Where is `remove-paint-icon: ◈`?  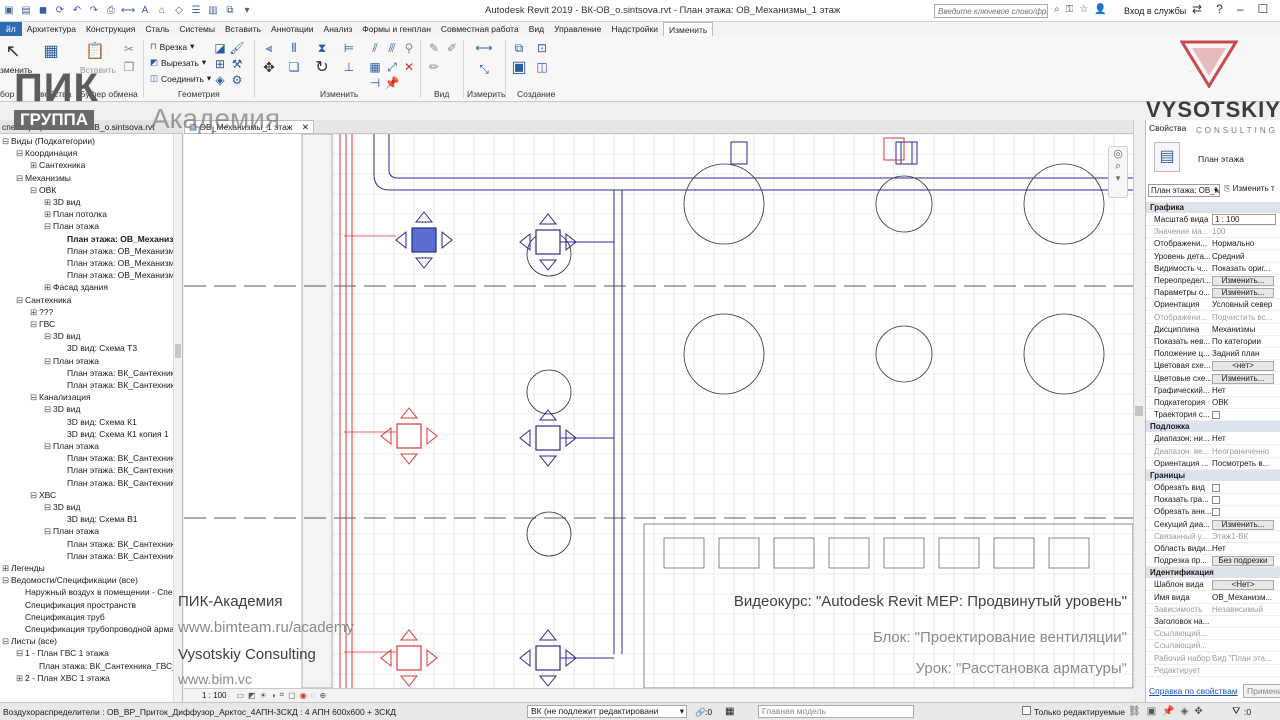
remove-paint-icon: ◈ is located at coordinates (220, 80).